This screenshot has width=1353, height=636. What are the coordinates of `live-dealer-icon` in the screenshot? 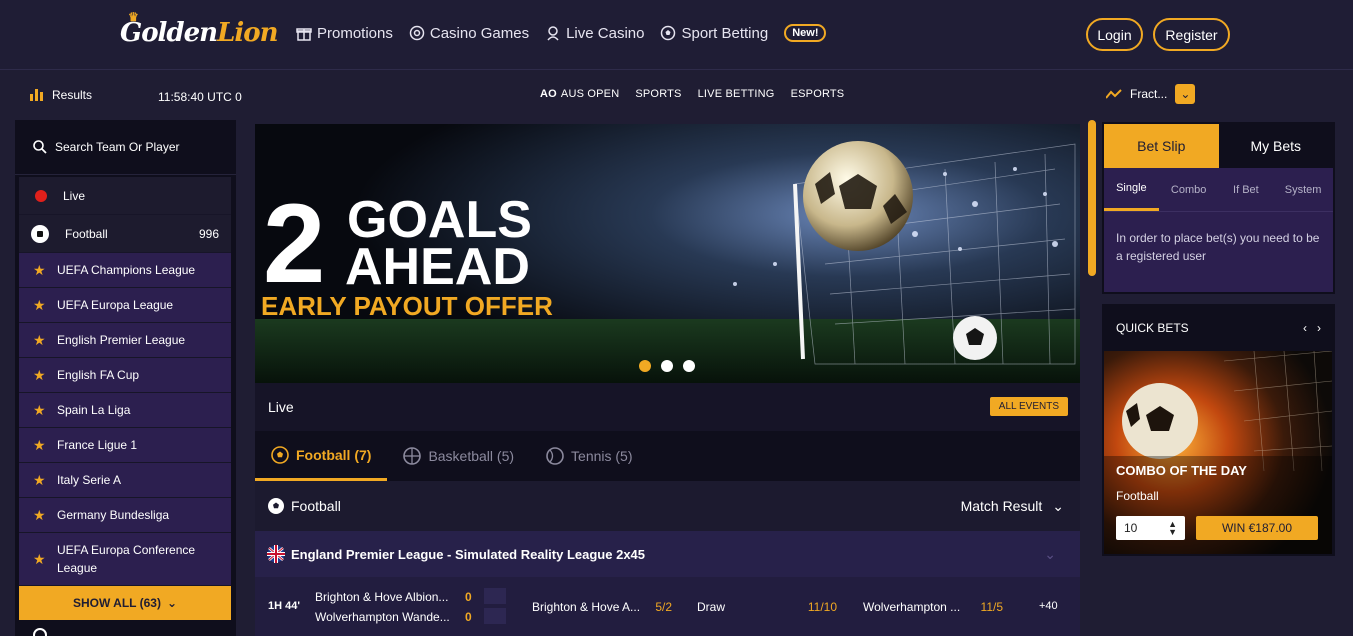 It's located at (553, 33).